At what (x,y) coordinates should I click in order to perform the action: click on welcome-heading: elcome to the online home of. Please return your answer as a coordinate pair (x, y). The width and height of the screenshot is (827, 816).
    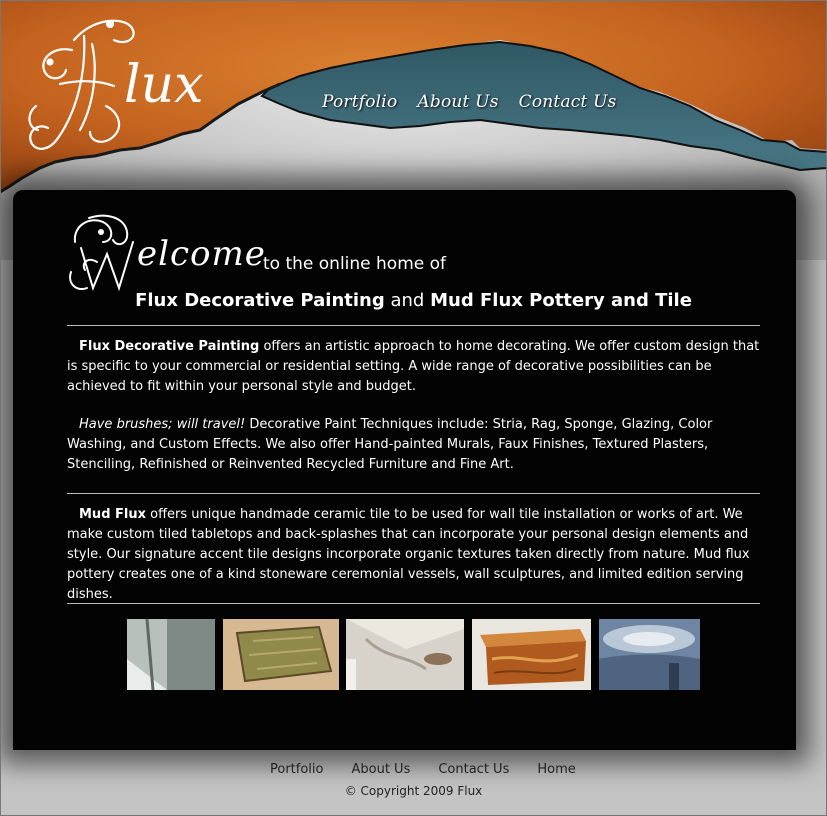
    Looking at the image, I should click on (417, 257).